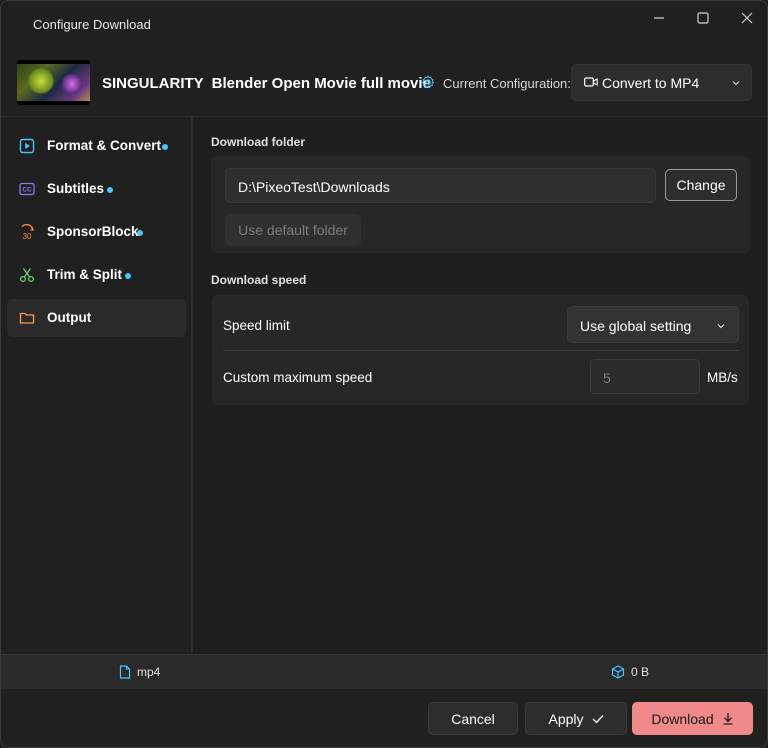 Image resolution: width=768 pixels, height=748 pixels. What do you see at coordinates (27, 236) in the screenshot?
I see `svg-text: 30` at bounding box center [27, 236].